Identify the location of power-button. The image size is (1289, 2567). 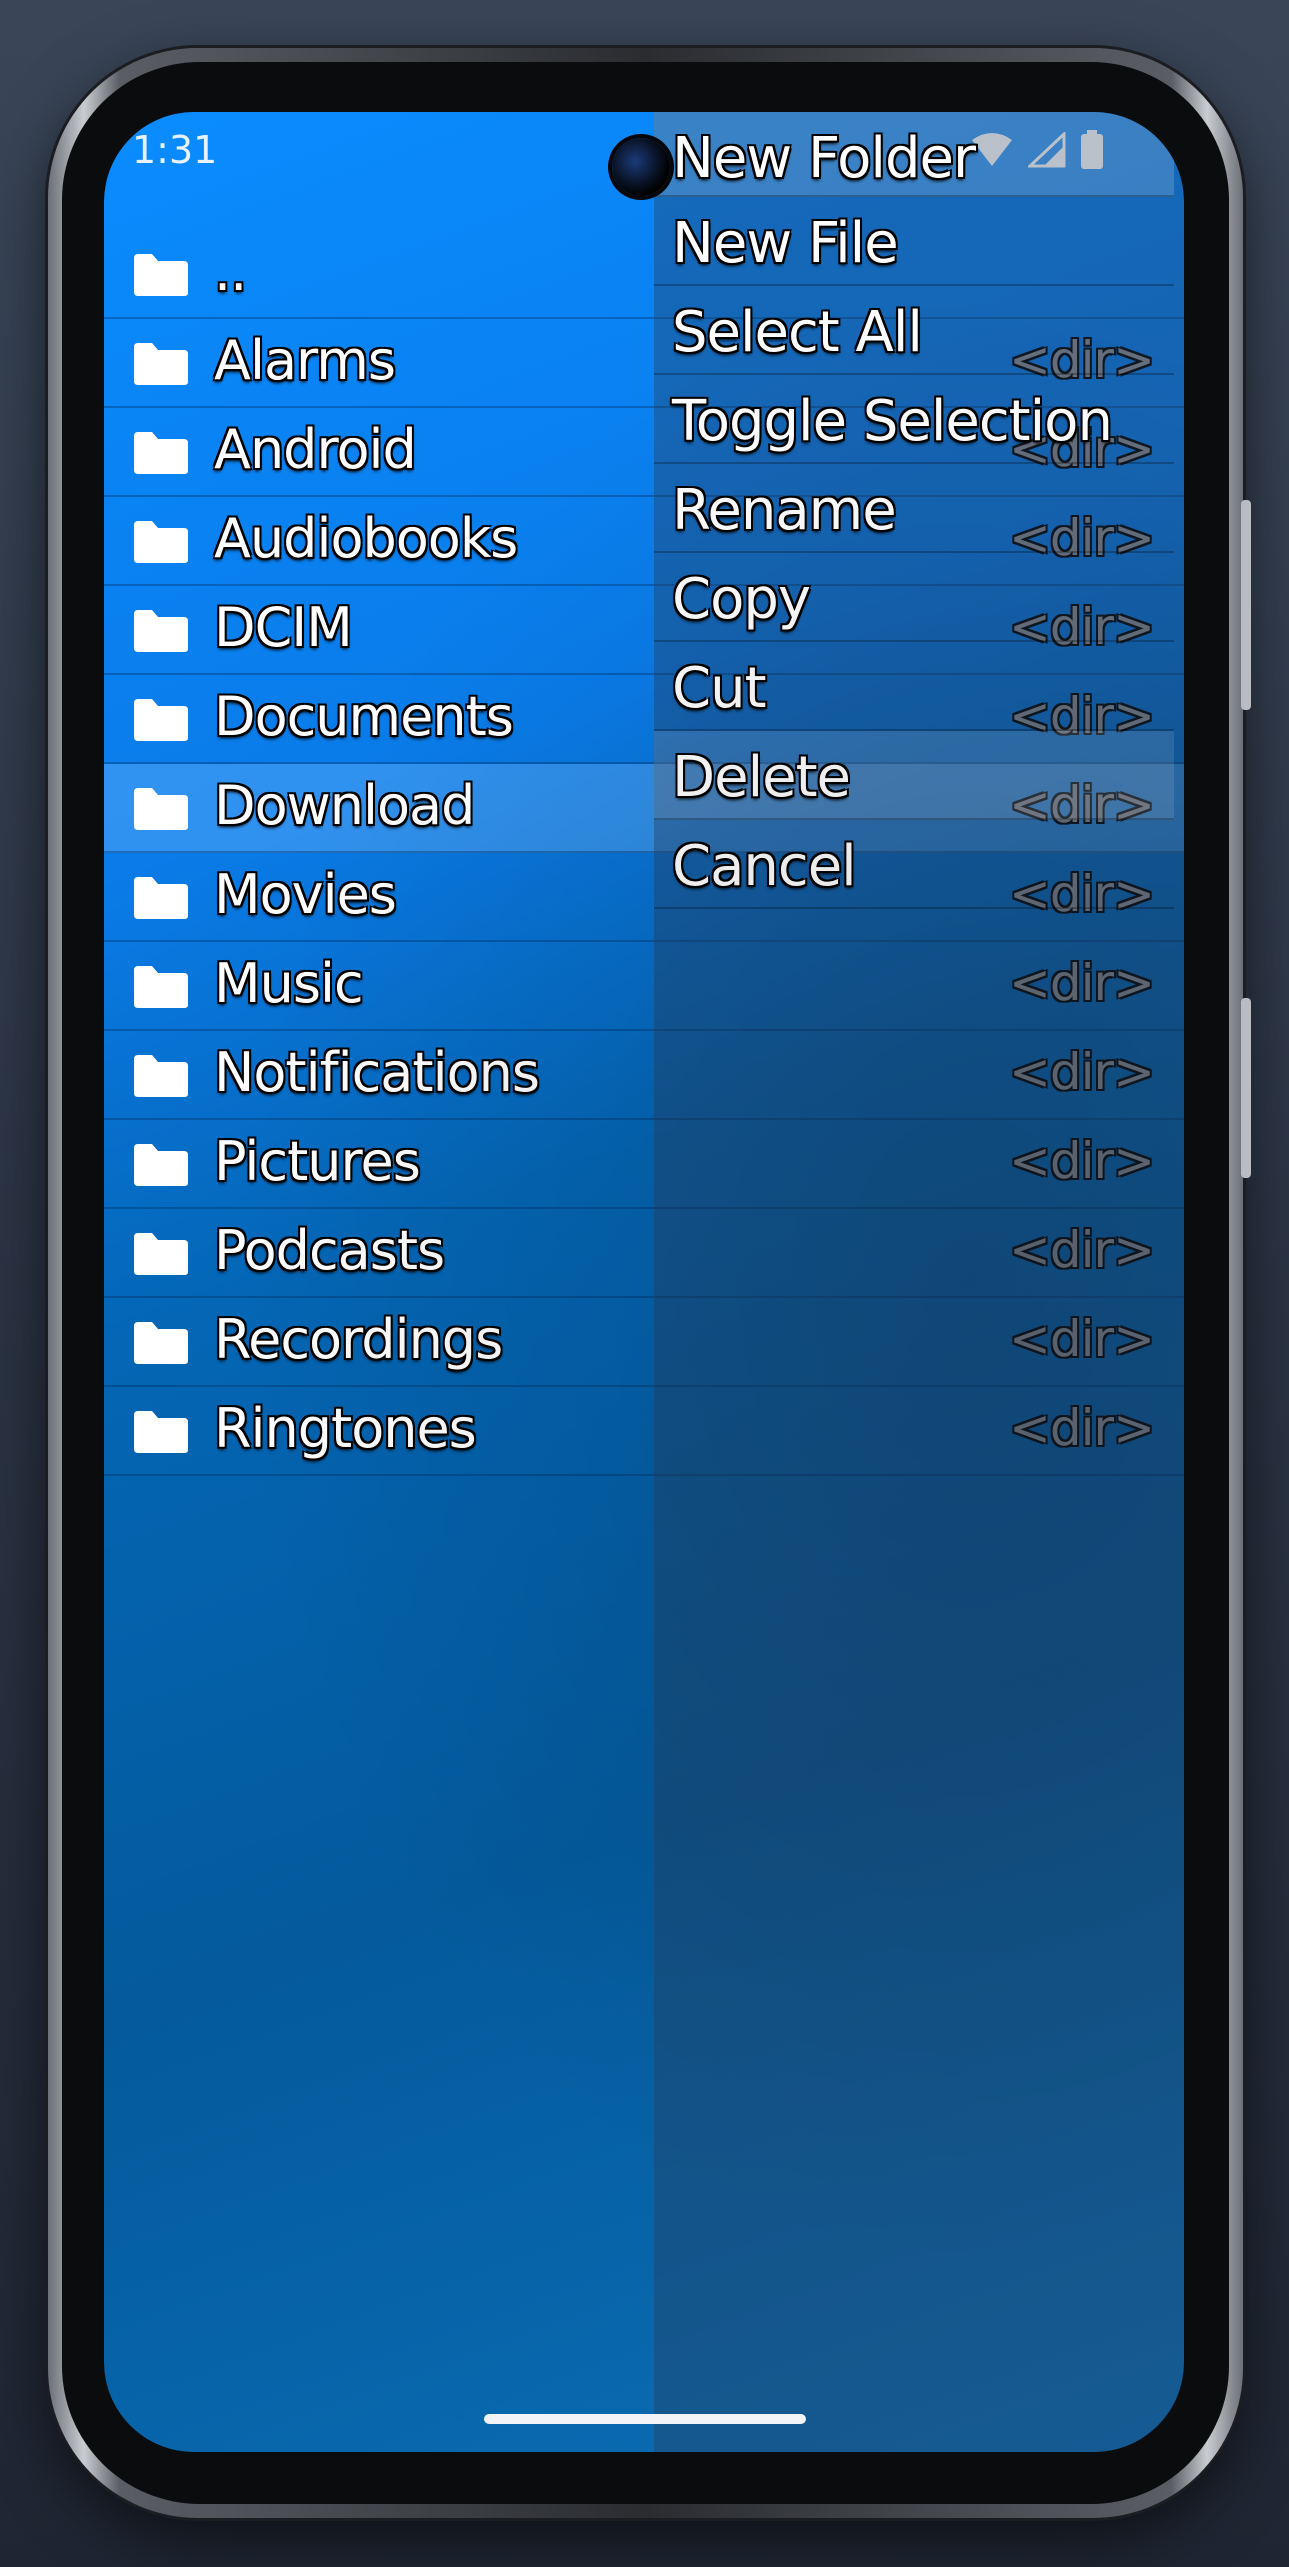
(1246, 605).